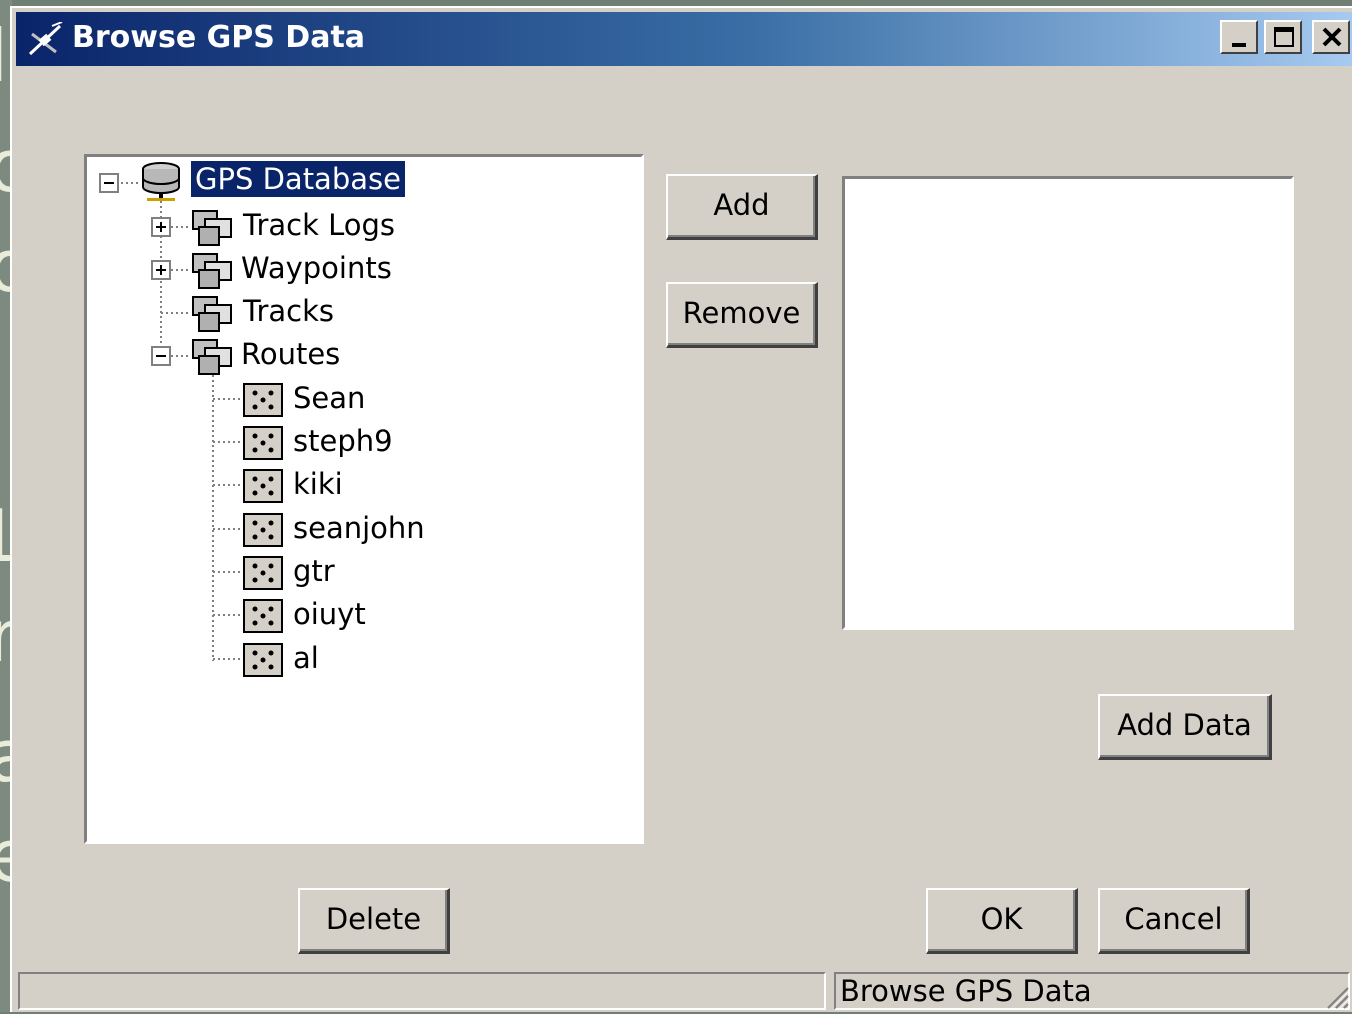 The height and width of the screenshot is (1014, 1352). What do you see at coordinates (288, 311) in the screenshot?
I see `tree-item-tracks: Tracks` at bounding box center [288, 311].